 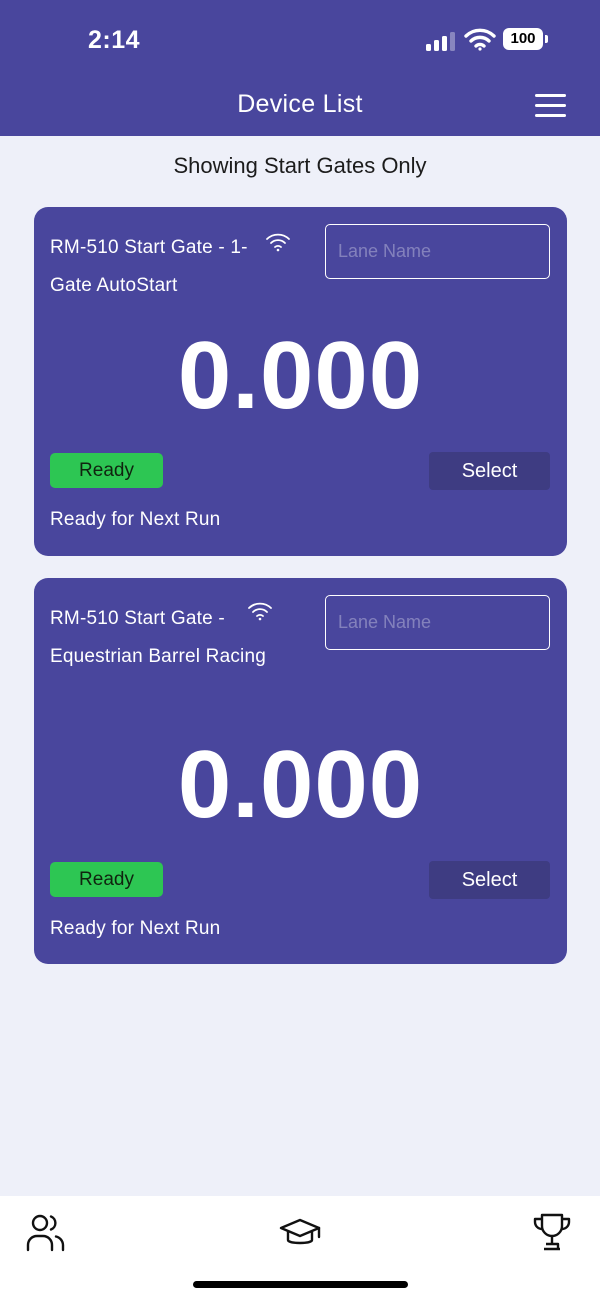 What do you see at coordinates (546, 39) in the screenshot?
I see `battery-nub` at bounding box center [546, 39].